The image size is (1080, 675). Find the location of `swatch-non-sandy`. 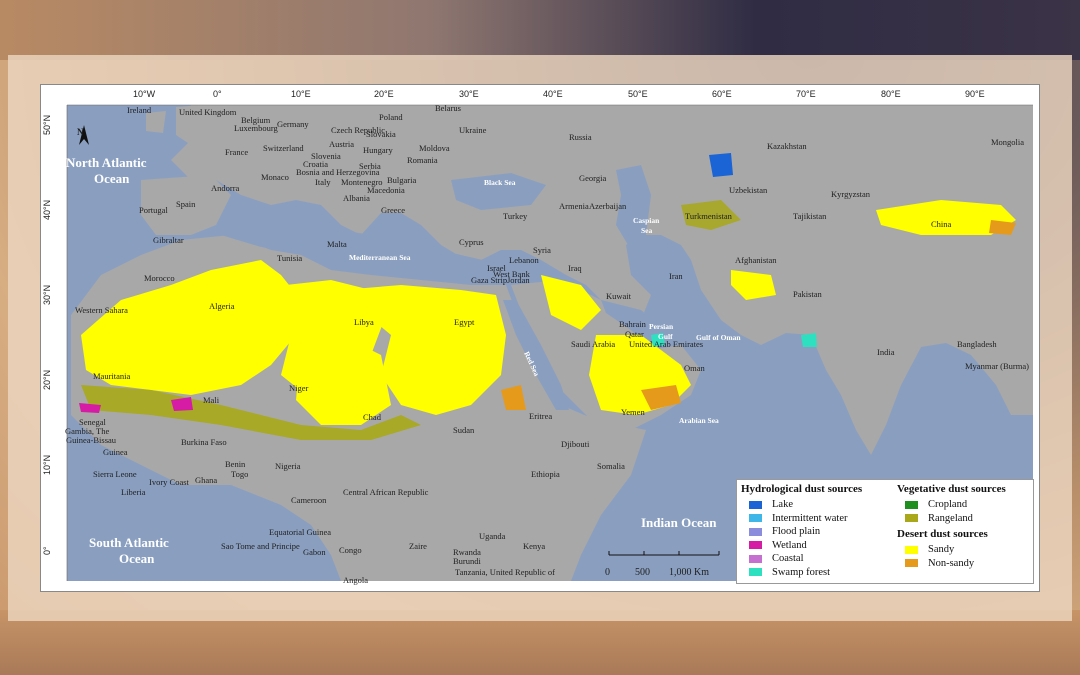

swatch-non-sandy is located at coordinates (911, 563).